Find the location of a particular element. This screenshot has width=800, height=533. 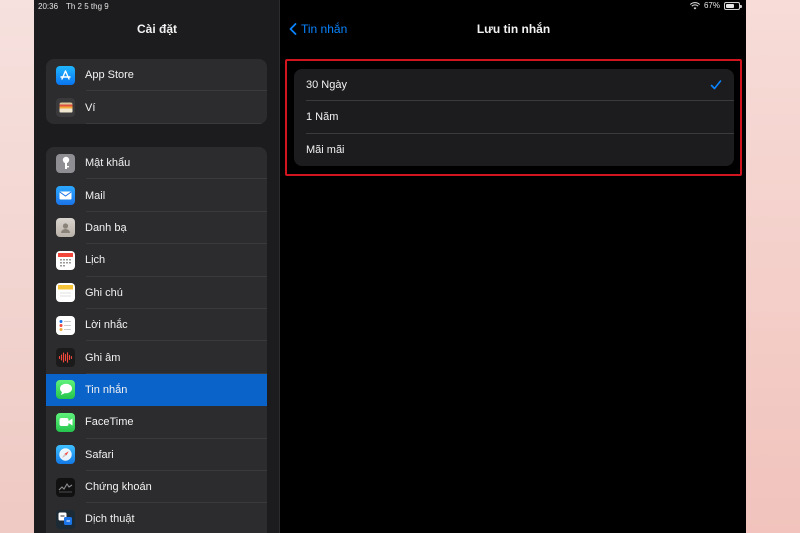

sidebar-item-label: App Store is located at coordinates (109, 75).